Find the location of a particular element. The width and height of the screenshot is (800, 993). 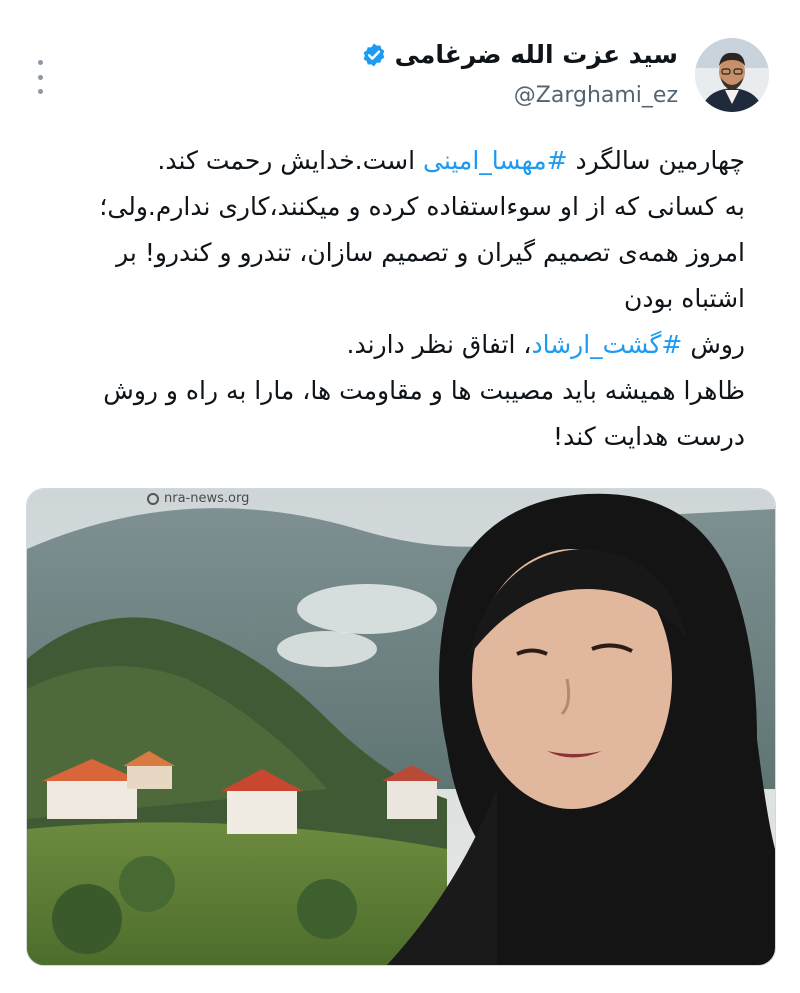

tweet-line: روش #گشت_ارشاد، اتفاق نظر دارند. is located at coordinates (385, 345).